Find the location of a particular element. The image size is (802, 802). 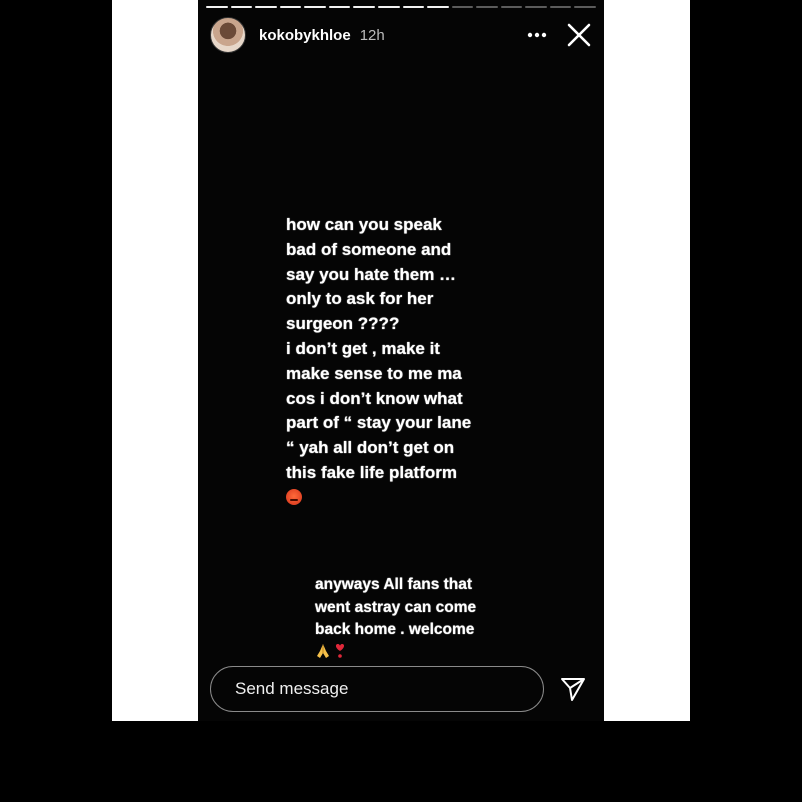

caption-line: cos i don’t know what is located at coordinates (374, 398).